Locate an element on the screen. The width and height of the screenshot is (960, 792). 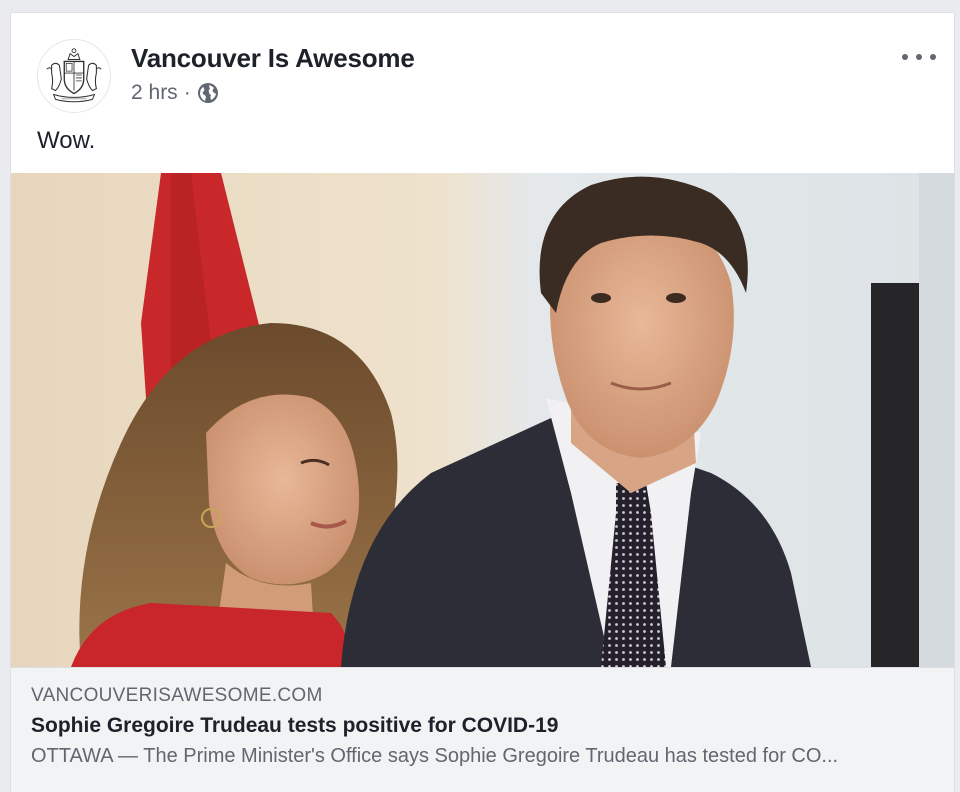
page-name-link: Vancouver Is Awesome is located at coordinates (273, 58).